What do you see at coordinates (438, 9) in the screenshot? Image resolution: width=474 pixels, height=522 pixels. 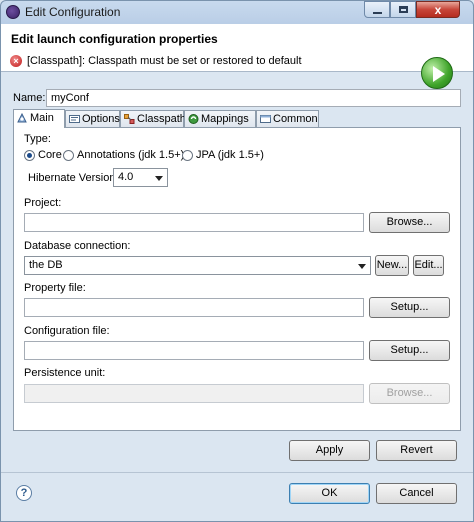 I see `close-button: x` at bounding box center [438, 9].